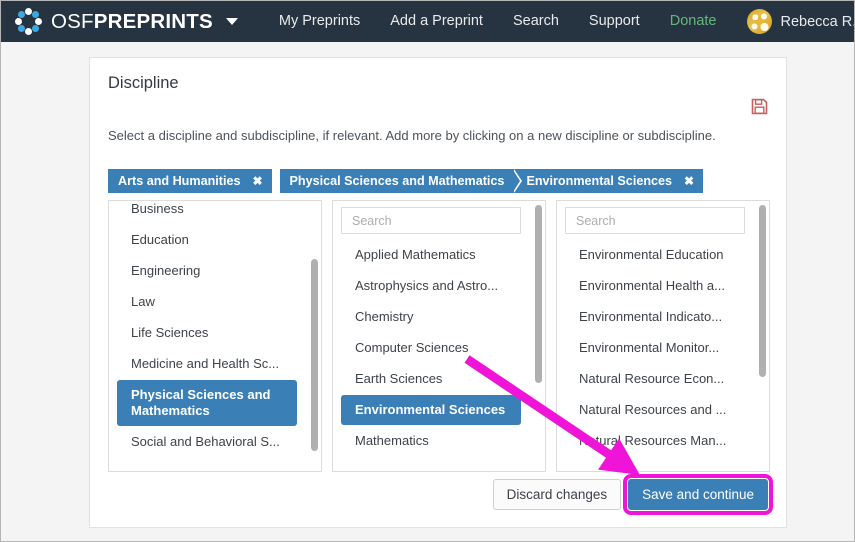  I want to click on tag-segment: Arts and Humanities, so click(179, 181).